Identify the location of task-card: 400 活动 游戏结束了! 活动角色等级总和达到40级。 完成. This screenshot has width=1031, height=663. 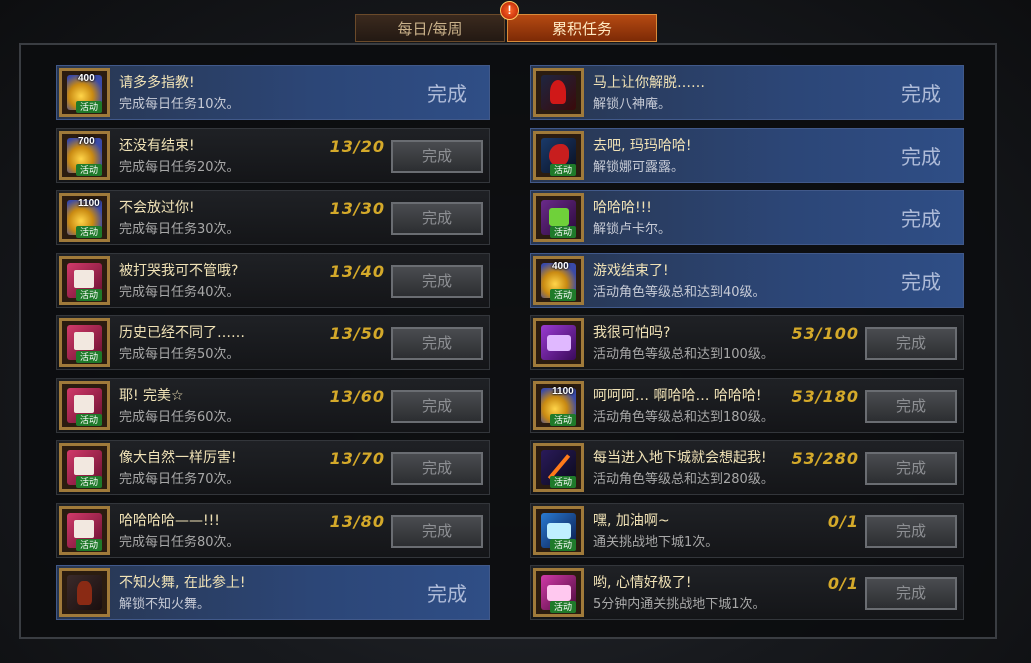
(747, 280).